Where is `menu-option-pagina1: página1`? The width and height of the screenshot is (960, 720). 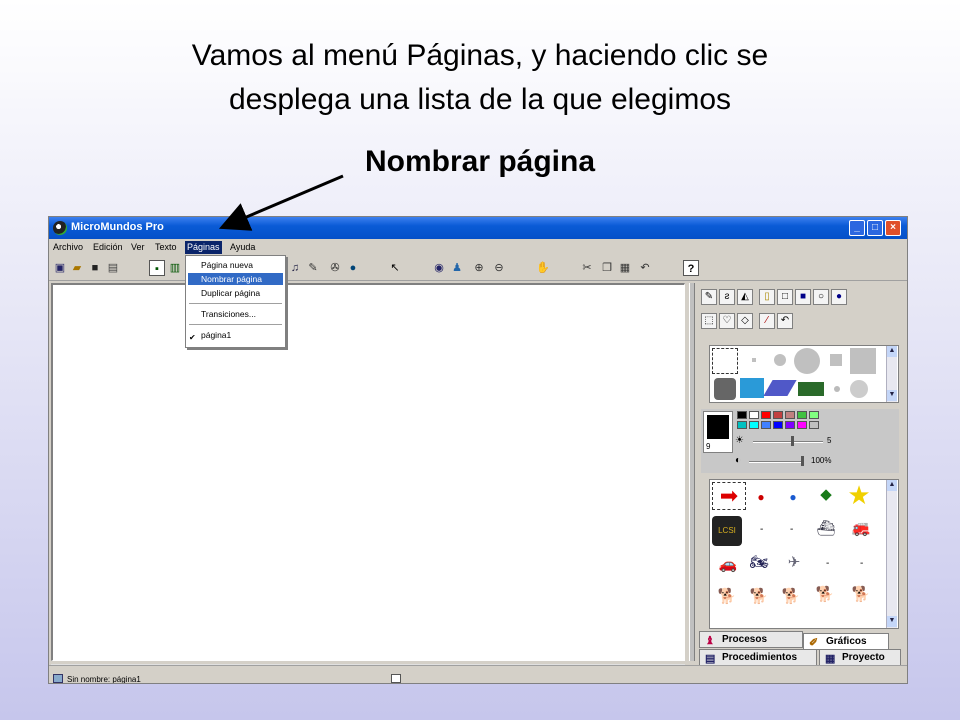 menu-option-pagina1: página1 is located at coordinates (235, 335).